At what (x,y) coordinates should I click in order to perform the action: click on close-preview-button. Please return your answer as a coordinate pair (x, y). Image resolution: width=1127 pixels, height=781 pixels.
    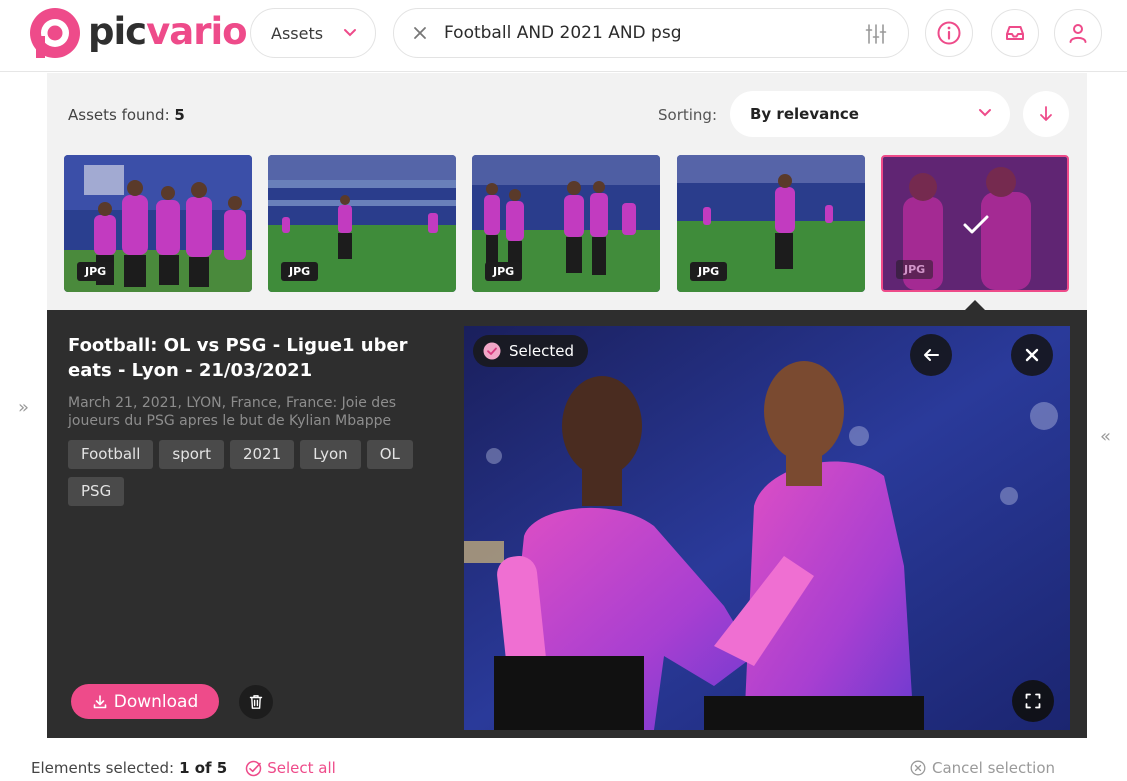
    Looking at the image, I should click on (1032, 355).